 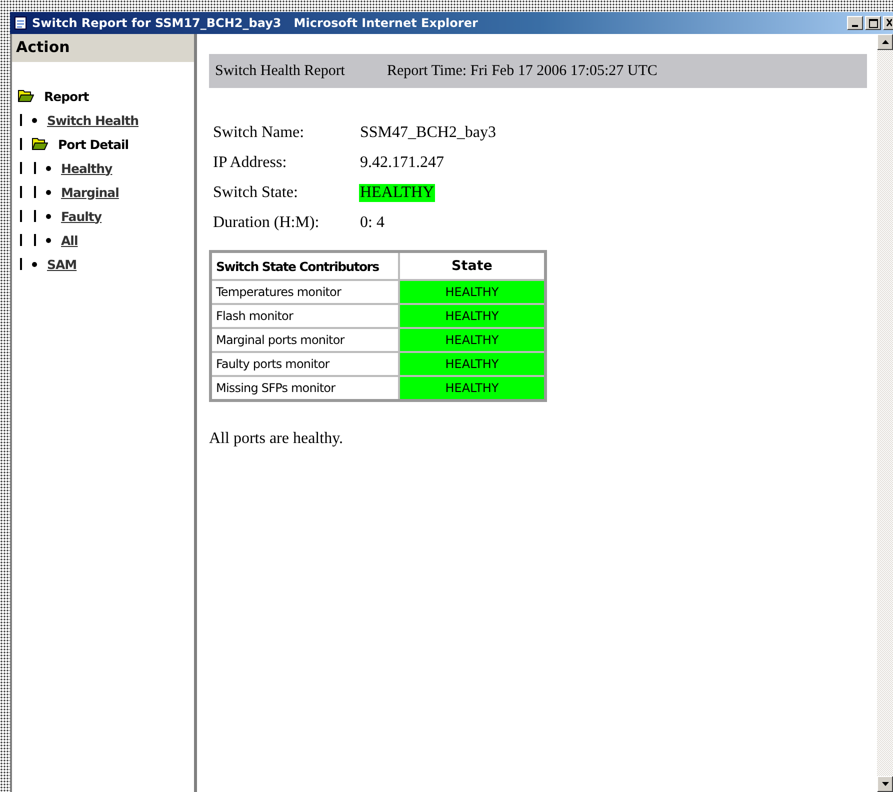 I want to click on column-header: Switch State Contributors, so click(x=304, y=266).